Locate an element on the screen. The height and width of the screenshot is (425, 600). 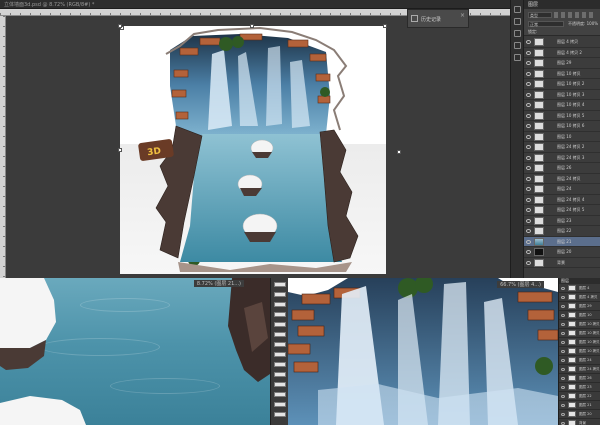
mini-layer-row: 图层 20 is located at coordinates (579, 414).